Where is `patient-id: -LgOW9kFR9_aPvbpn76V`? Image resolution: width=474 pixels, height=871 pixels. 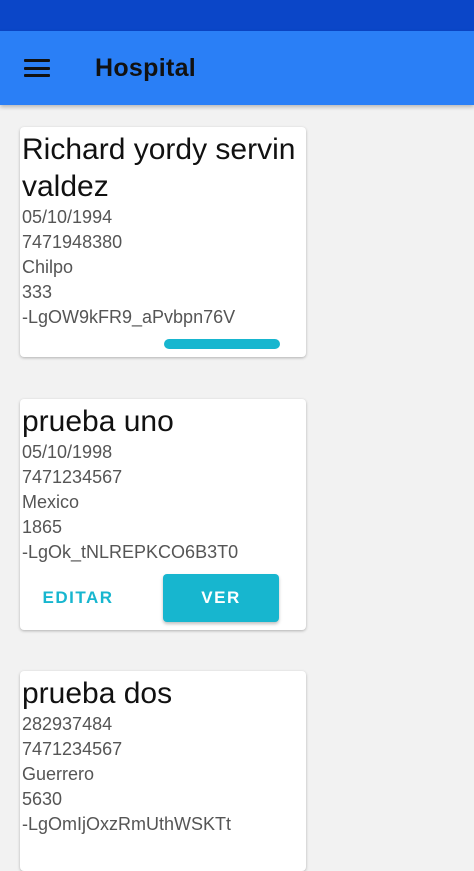 patient-id: -LgOW9kFR9_aPvbpn76V is located at coordinates (129, 317).